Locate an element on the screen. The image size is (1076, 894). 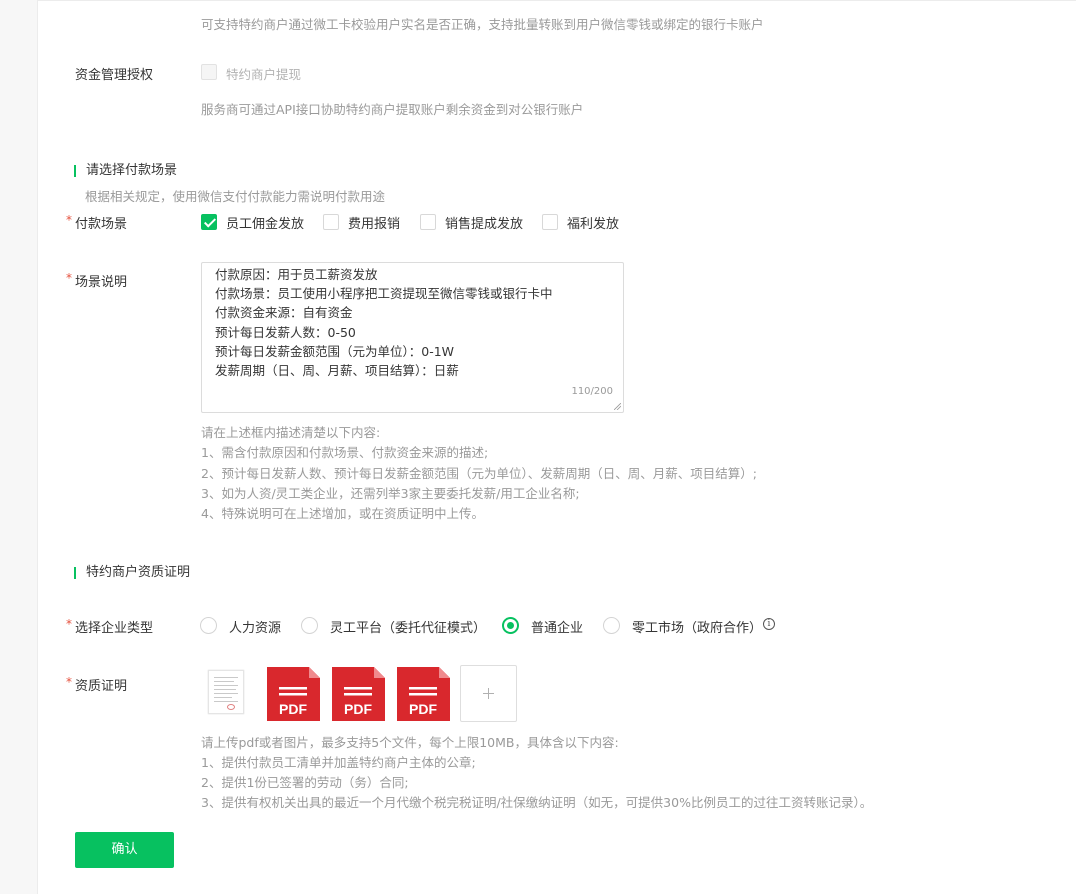
scene-checkbox-expense is located at coordinates (331, 222).